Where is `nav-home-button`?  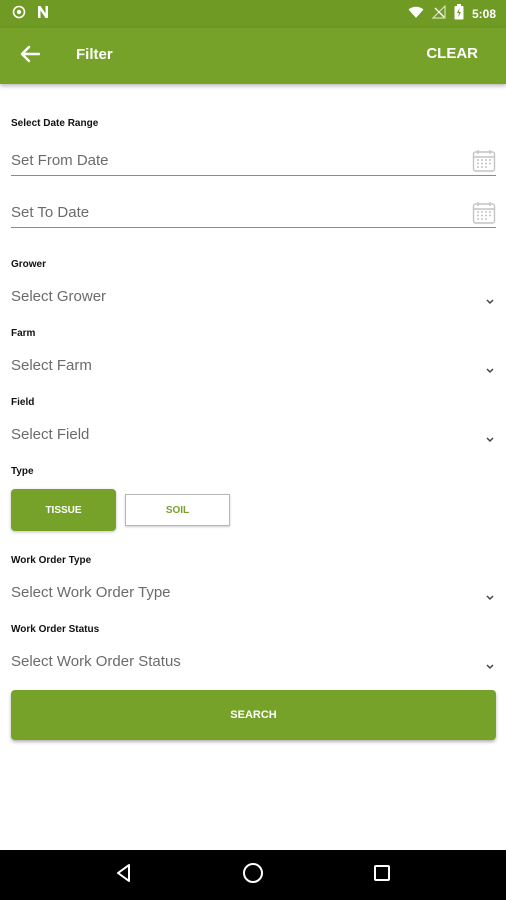
nav-home-button is located at coordinates (253, 875).